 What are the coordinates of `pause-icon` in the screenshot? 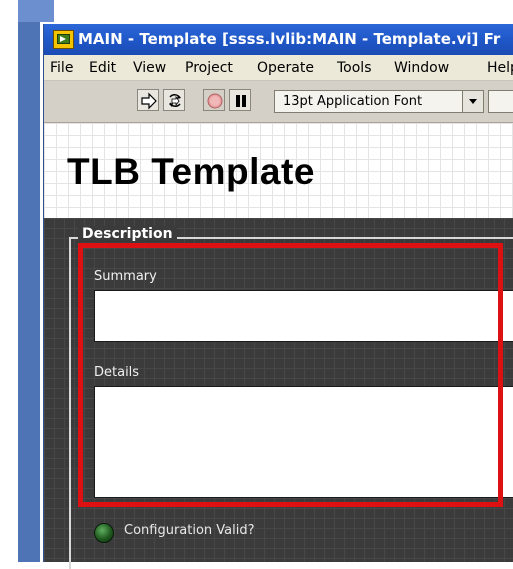 It's located at (241, 101).